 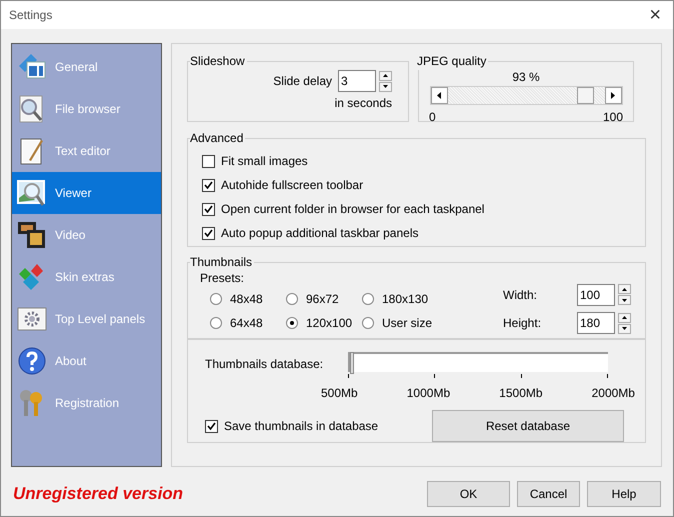 I want to click on checkbox-label: Auto popup additional taskbar panels, so click(x=319, y=233).